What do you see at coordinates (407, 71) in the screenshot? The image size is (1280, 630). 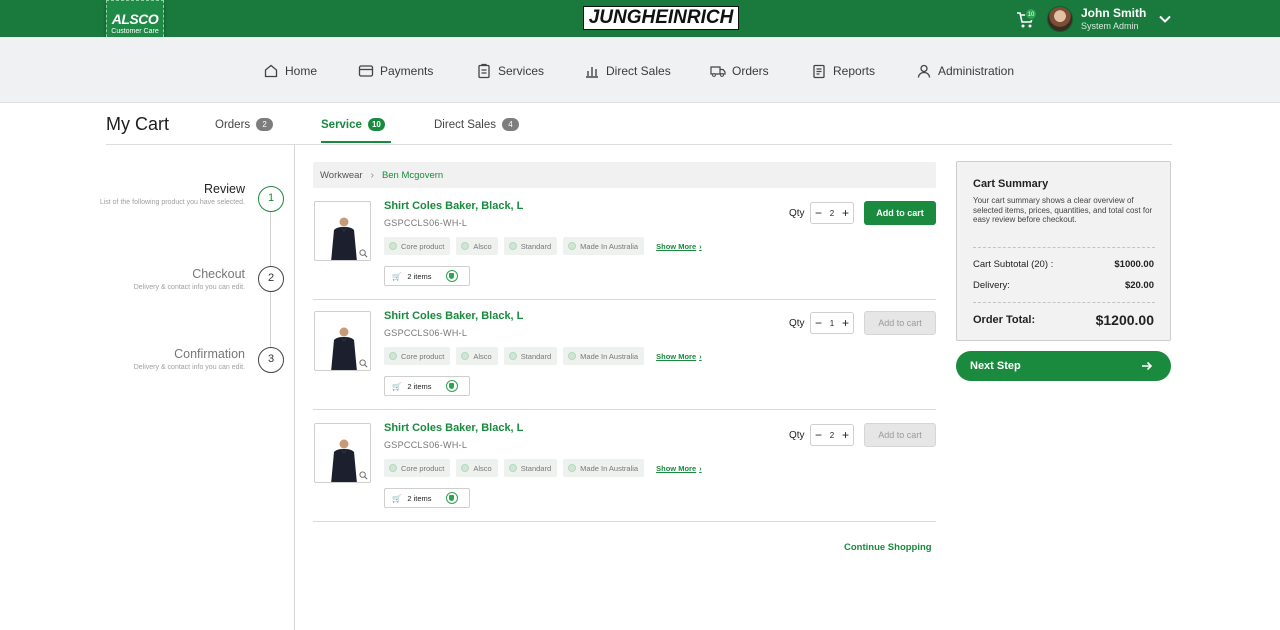 I see `nav-payments-label: Payments` at bounding box center [407, 71].